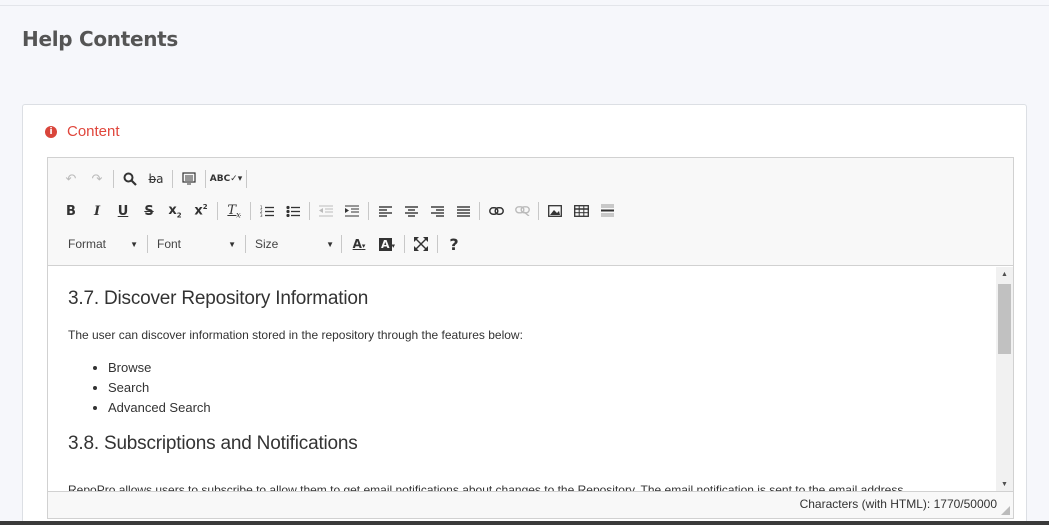 Image resolution: width=1049 pixels, height=525 pixels. Describe the element at coordinates (1004, 379) in the screenshot. I see `vertical-scrollbar: ▲ ▼` at that location.